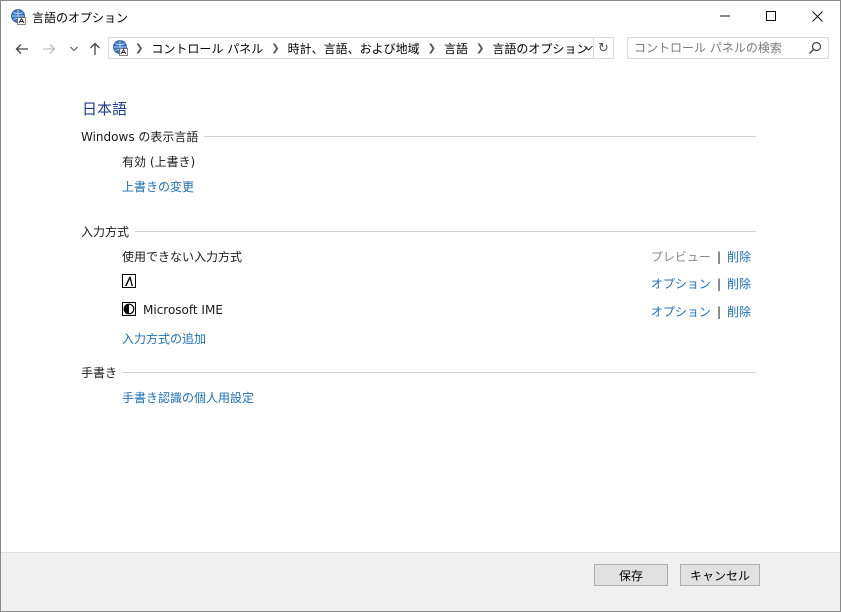  I want to click on display-language-section: Windows の表示言語, so click(418, 136).